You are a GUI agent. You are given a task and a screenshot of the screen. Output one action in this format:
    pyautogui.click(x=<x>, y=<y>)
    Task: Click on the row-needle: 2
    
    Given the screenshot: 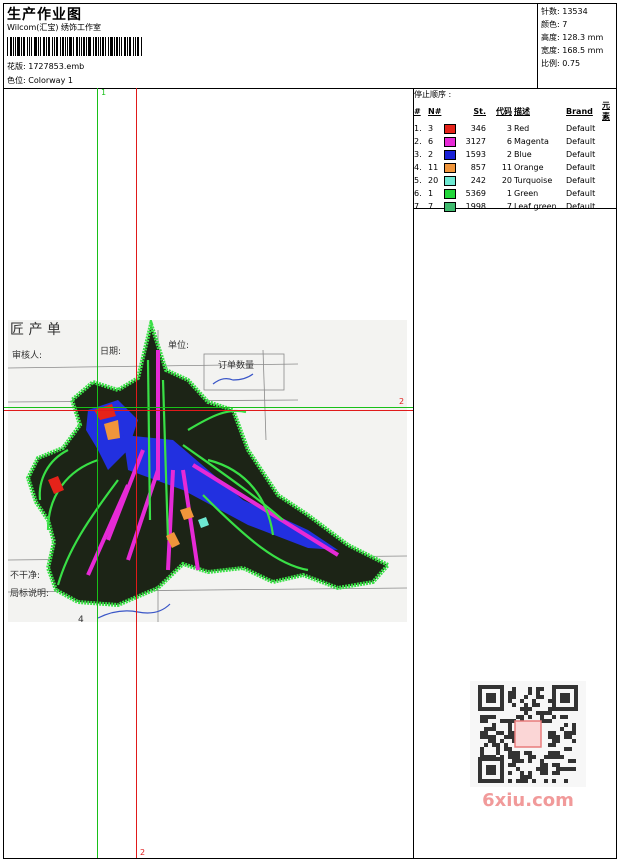 What is the action you would take?
    pyautogui.click(x=431, y=154)
    